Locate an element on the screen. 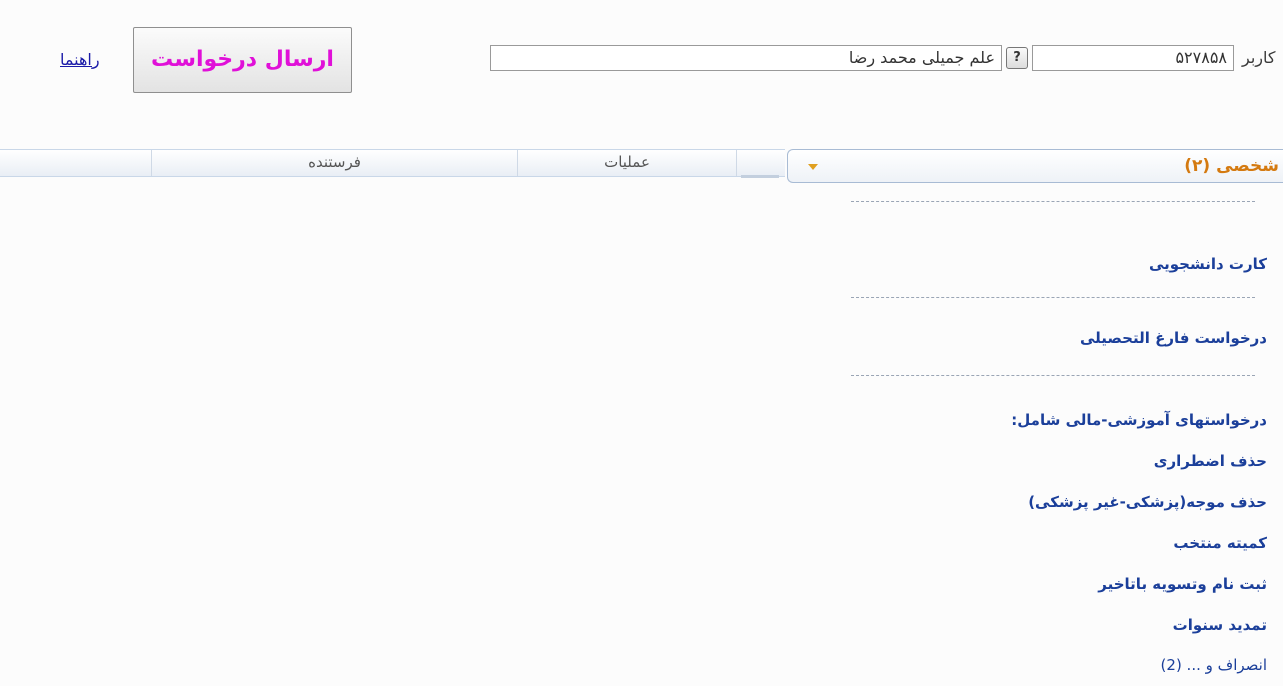 The image size is (1283, 686). menu-item-withdrawal: انصراف و ... (2) is located at coordinates (1214, 665).